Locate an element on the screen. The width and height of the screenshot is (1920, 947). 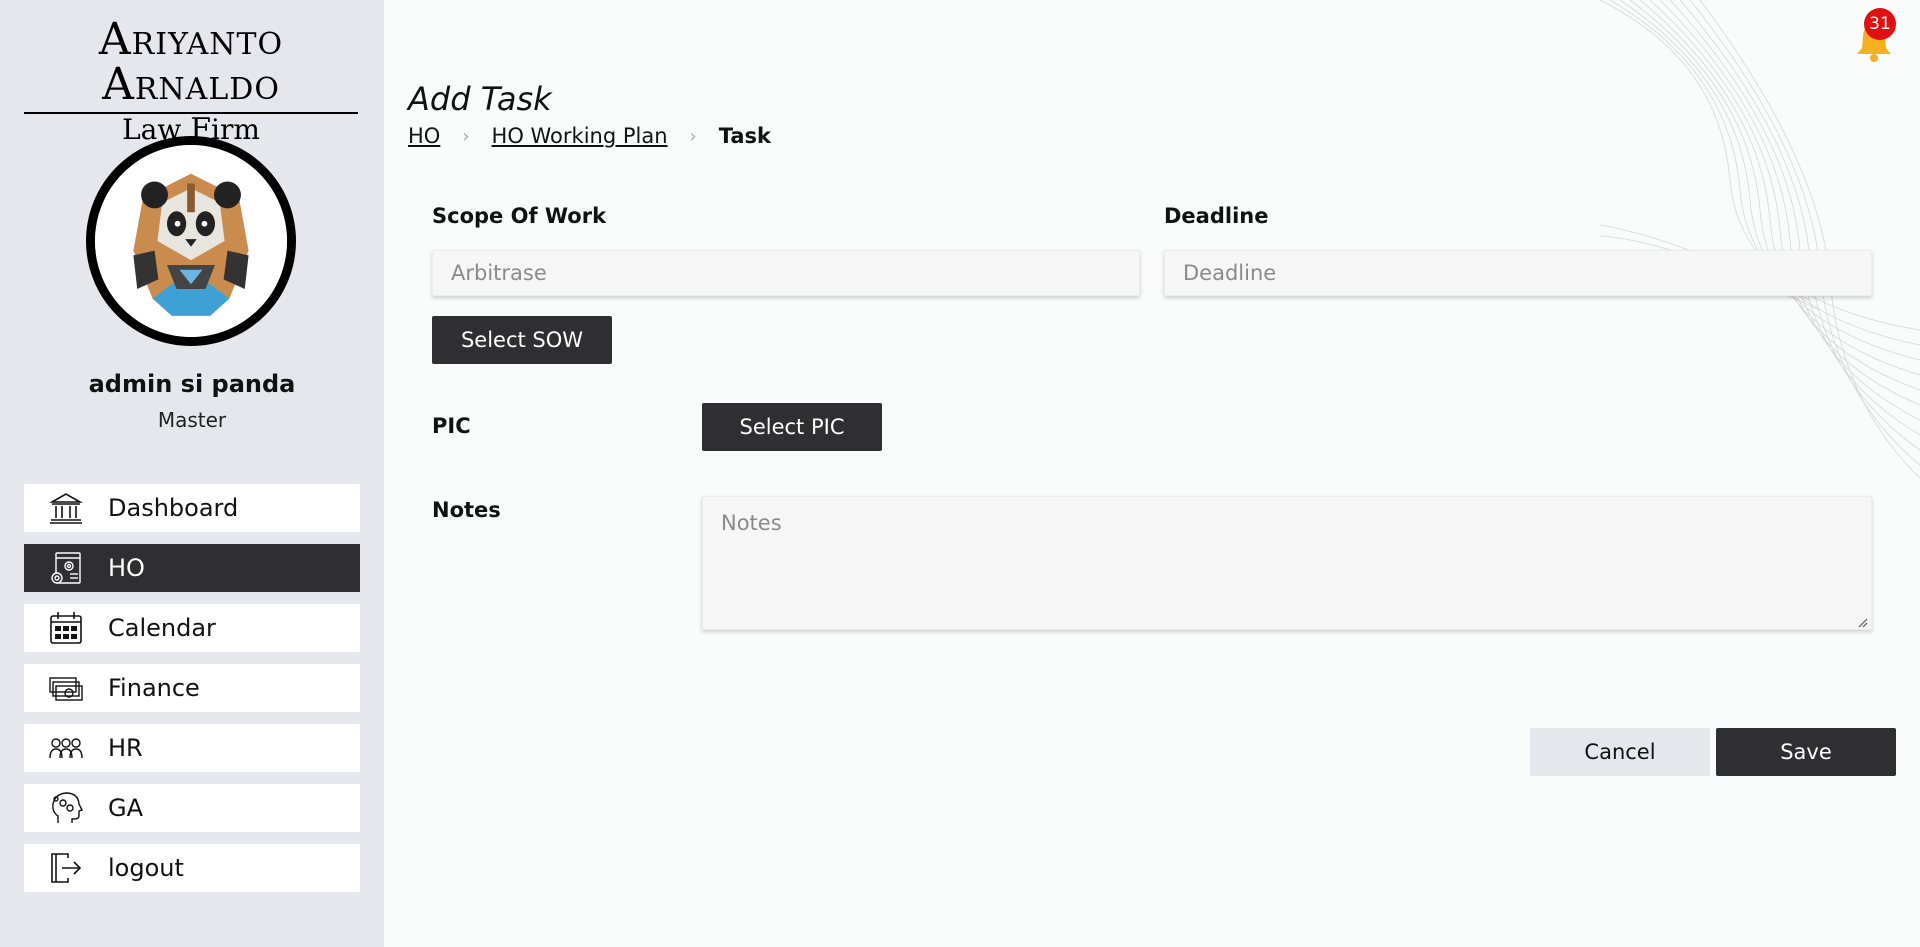
settings-document-icon is located at coordinates (66, 568).